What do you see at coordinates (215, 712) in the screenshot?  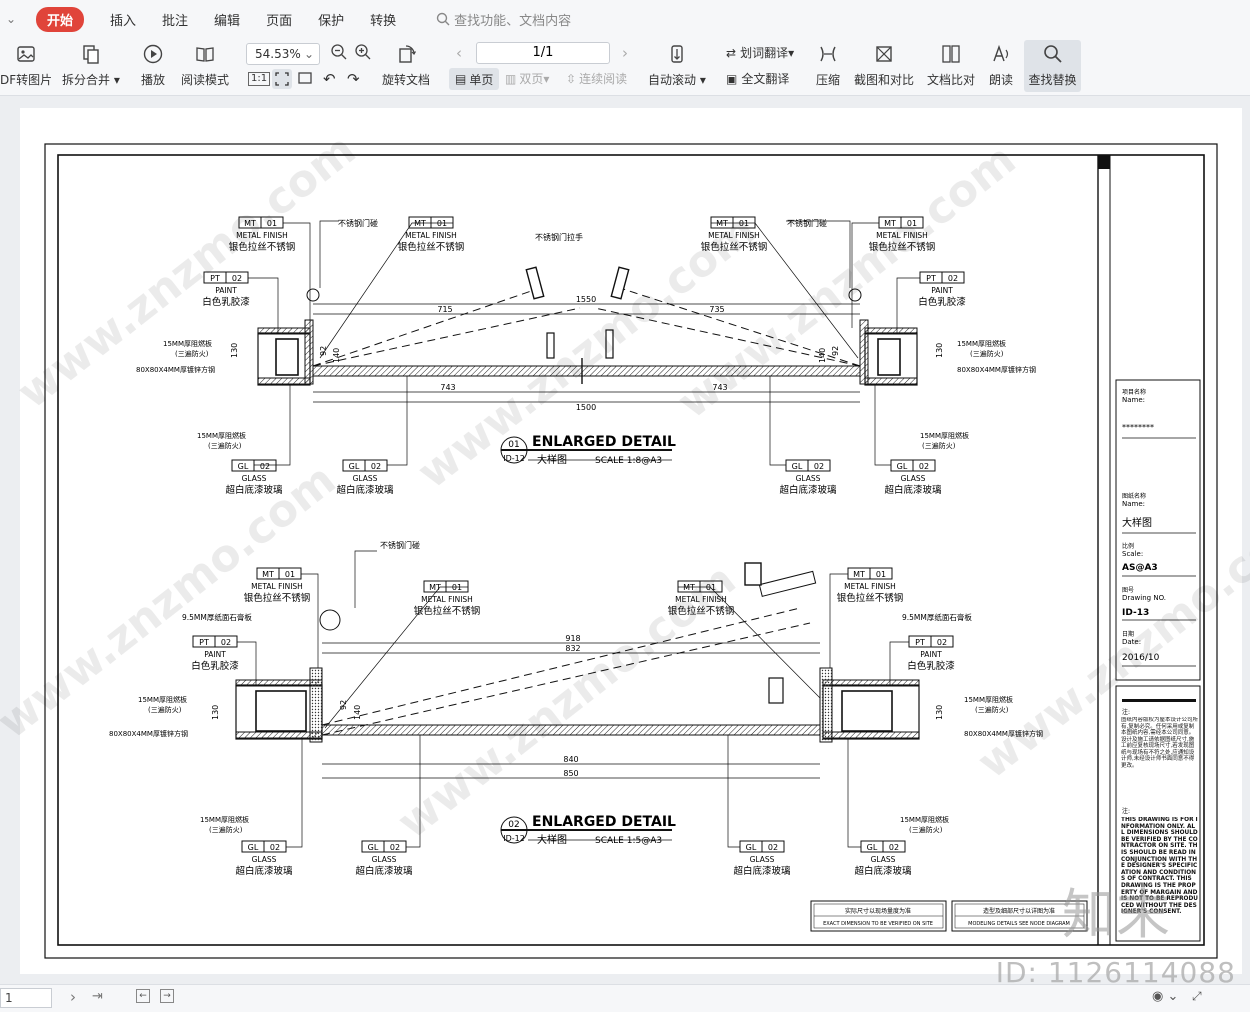 I see `dim2-h130-left: 130` at bounding box center [215, 712].